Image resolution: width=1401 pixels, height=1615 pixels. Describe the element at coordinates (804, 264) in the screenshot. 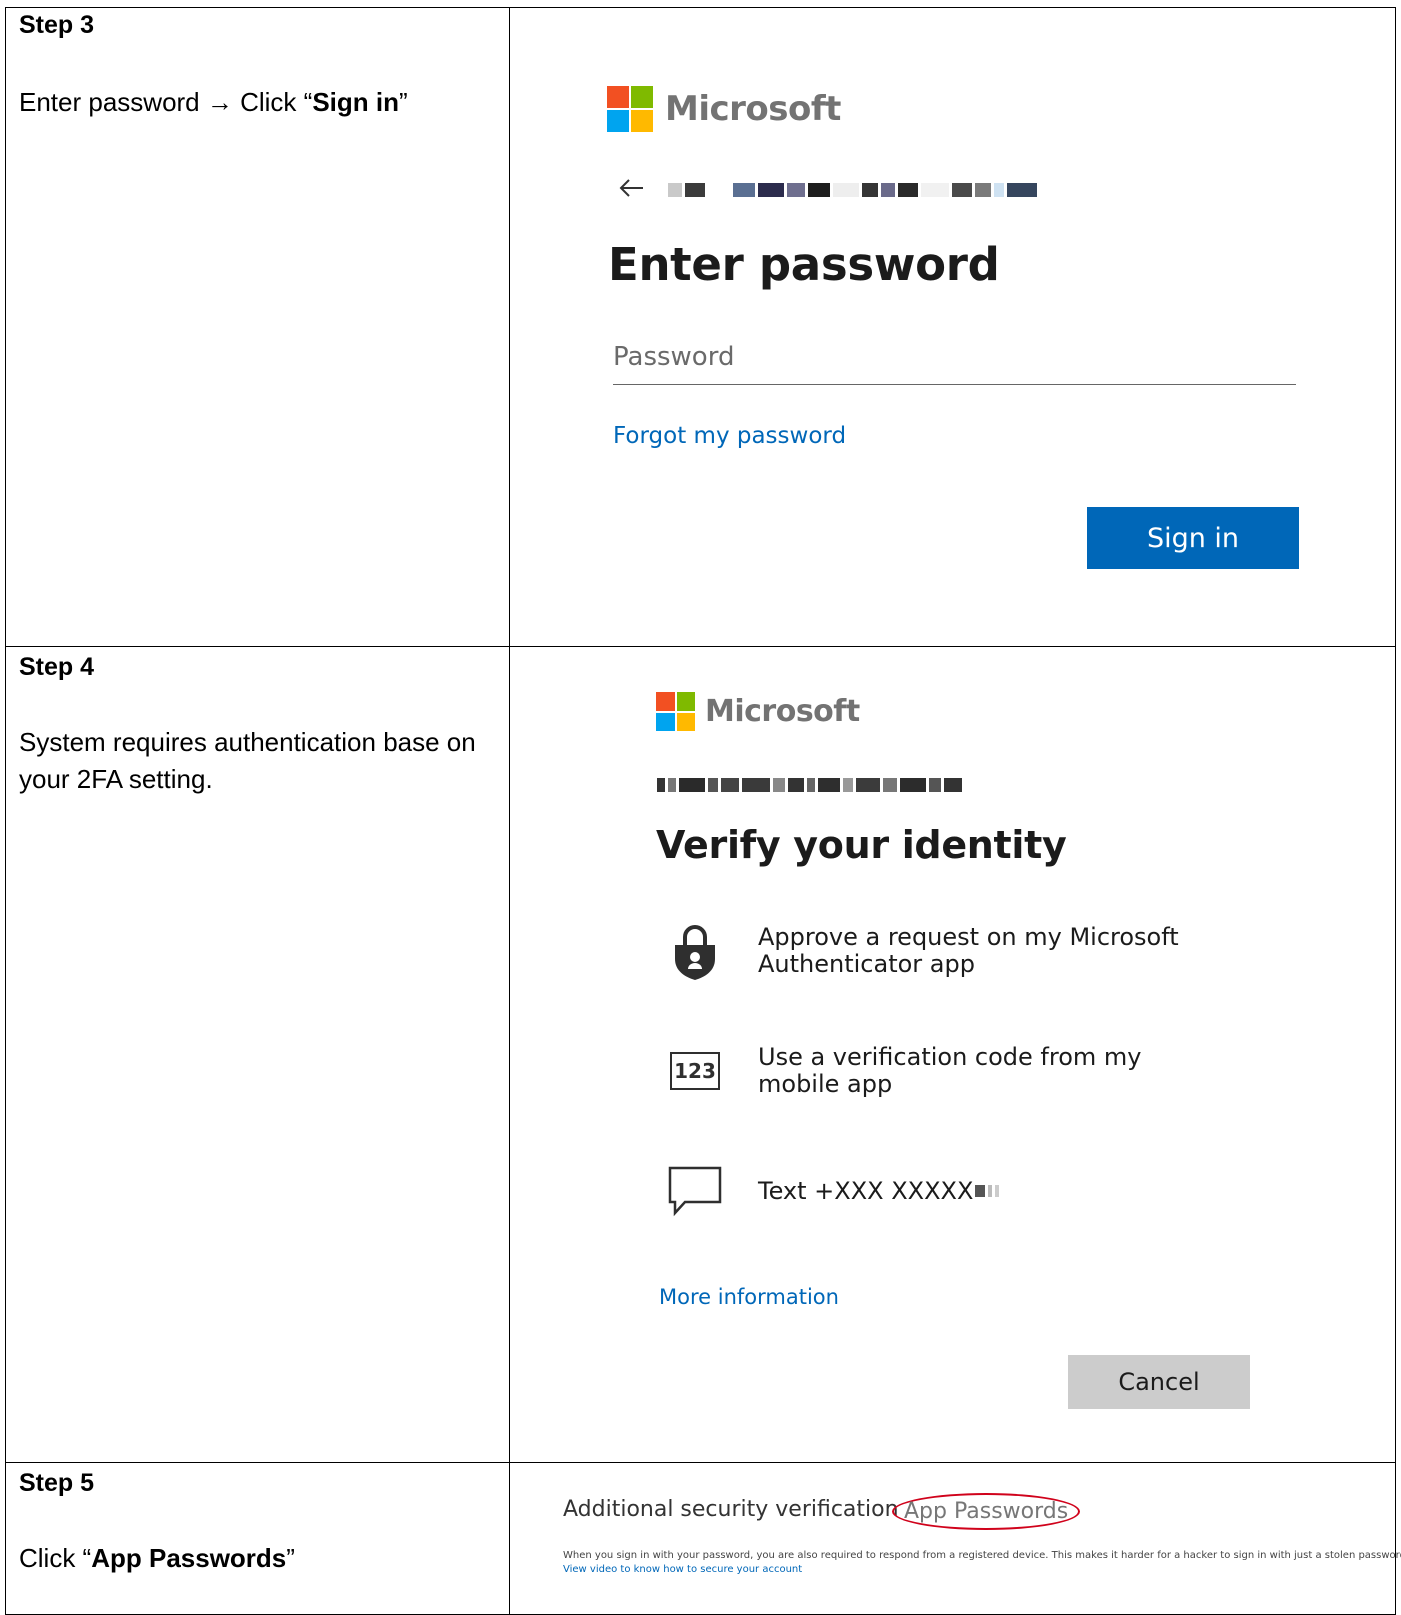

I see `enter-password-heading: Enter password` at that location.